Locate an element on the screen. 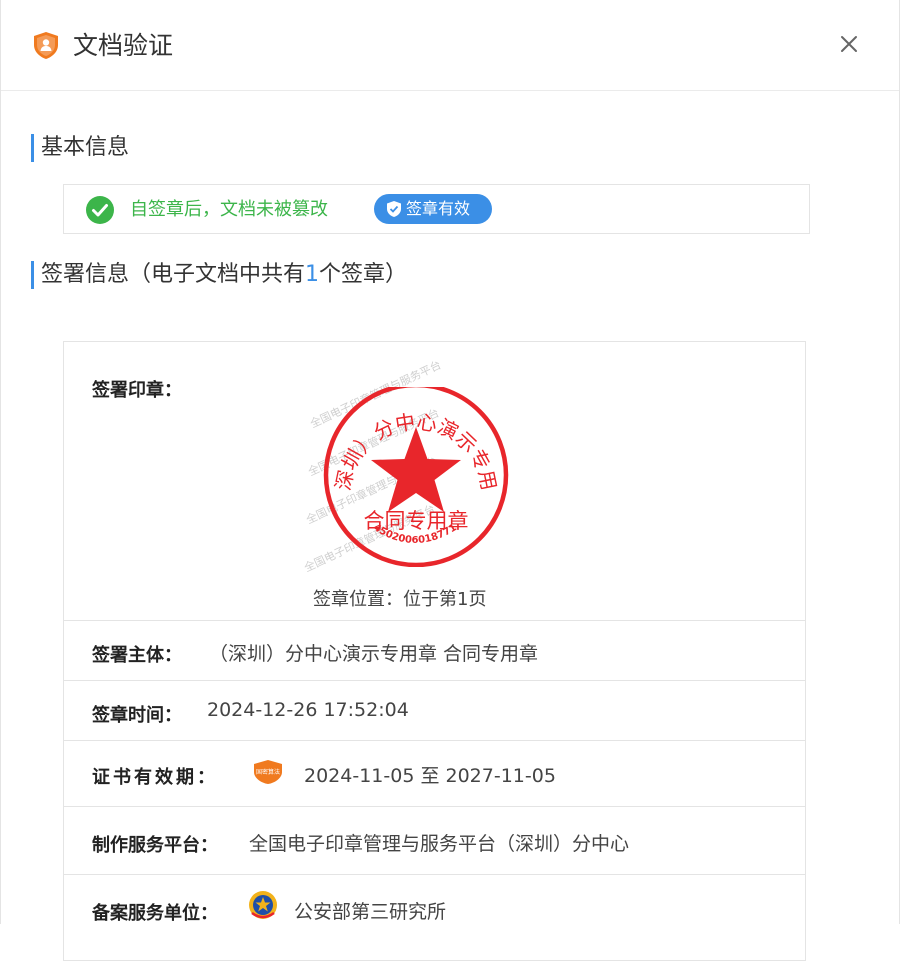 The height and width of the screenshot is (962, 900). field-row-subject: 签署主体： （深圳）分中心演示专用章 合同专用章 is located at coordinates (434, 650).